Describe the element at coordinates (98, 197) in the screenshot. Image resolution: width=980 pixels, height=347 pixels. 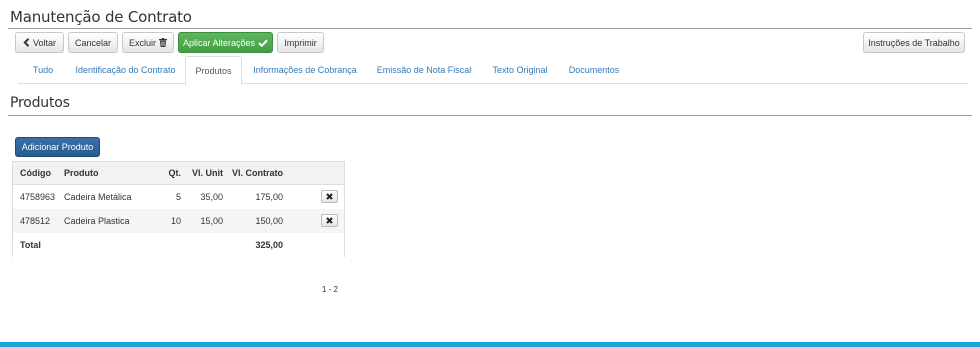
I see `cell-product: Cadeira Metálica` at that location.